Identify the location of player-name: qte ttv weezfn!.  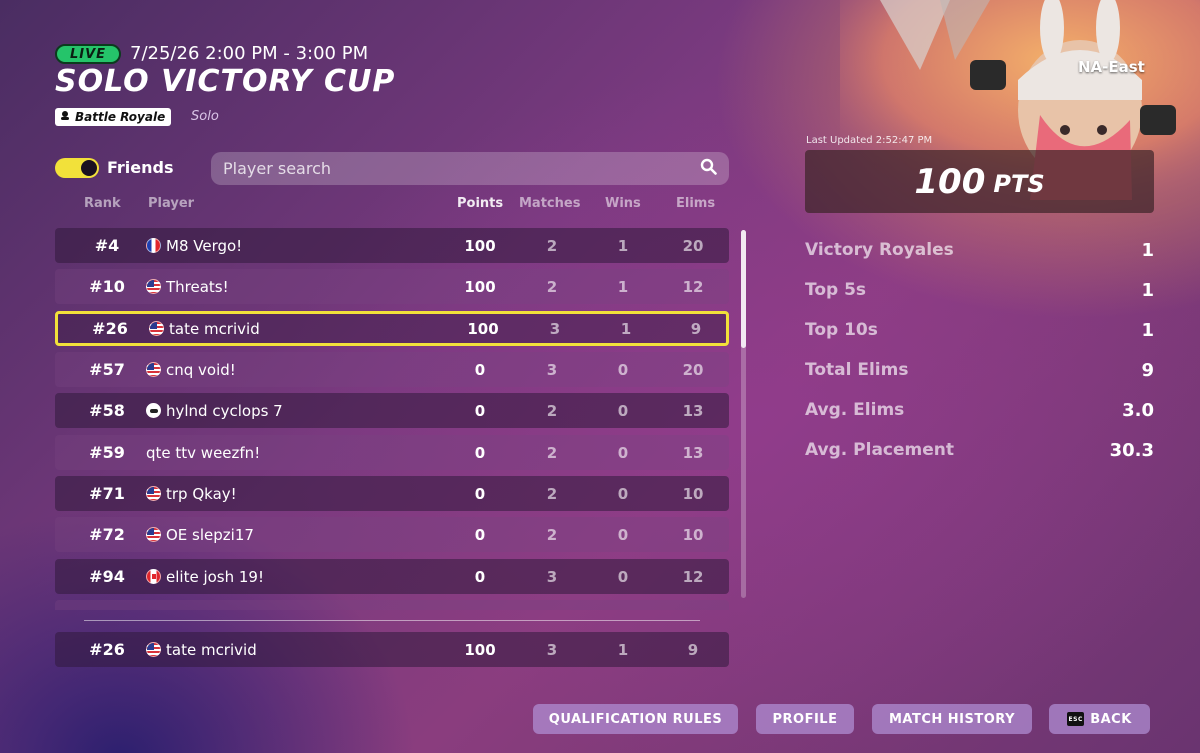
(203, 452).